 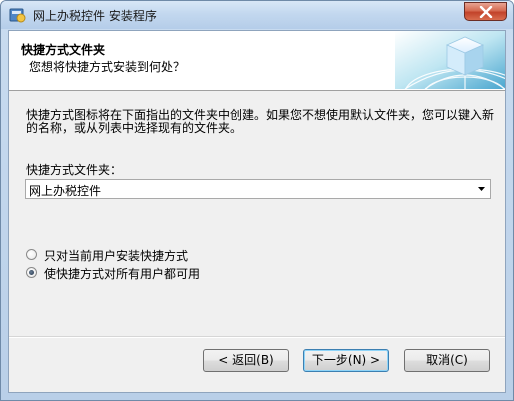 I want to click on cancel-button: 取消(C), so click(x=447, y=360).